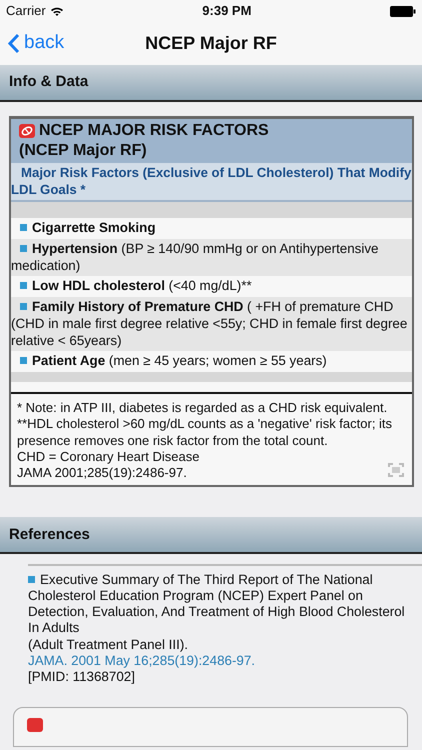  What do you see at coordinates (154, 131) in the screenshot?
I see `card-title: NCEP MAJOR RISK FACTORS` at bounding box center [154, 131].